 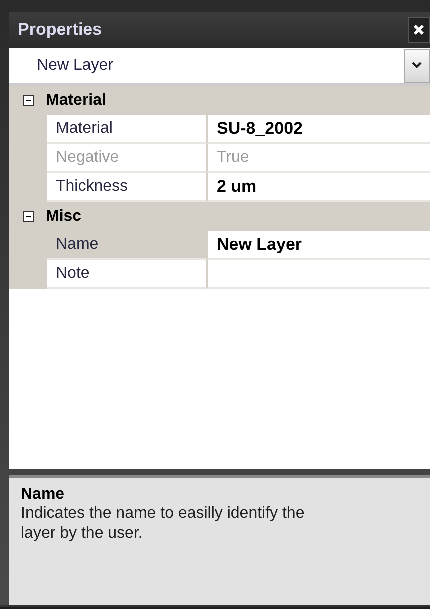 What do you see at coordinates (127, 274) in the screenshot?
I see `property-name: Note` at bounding box center [127, 274].